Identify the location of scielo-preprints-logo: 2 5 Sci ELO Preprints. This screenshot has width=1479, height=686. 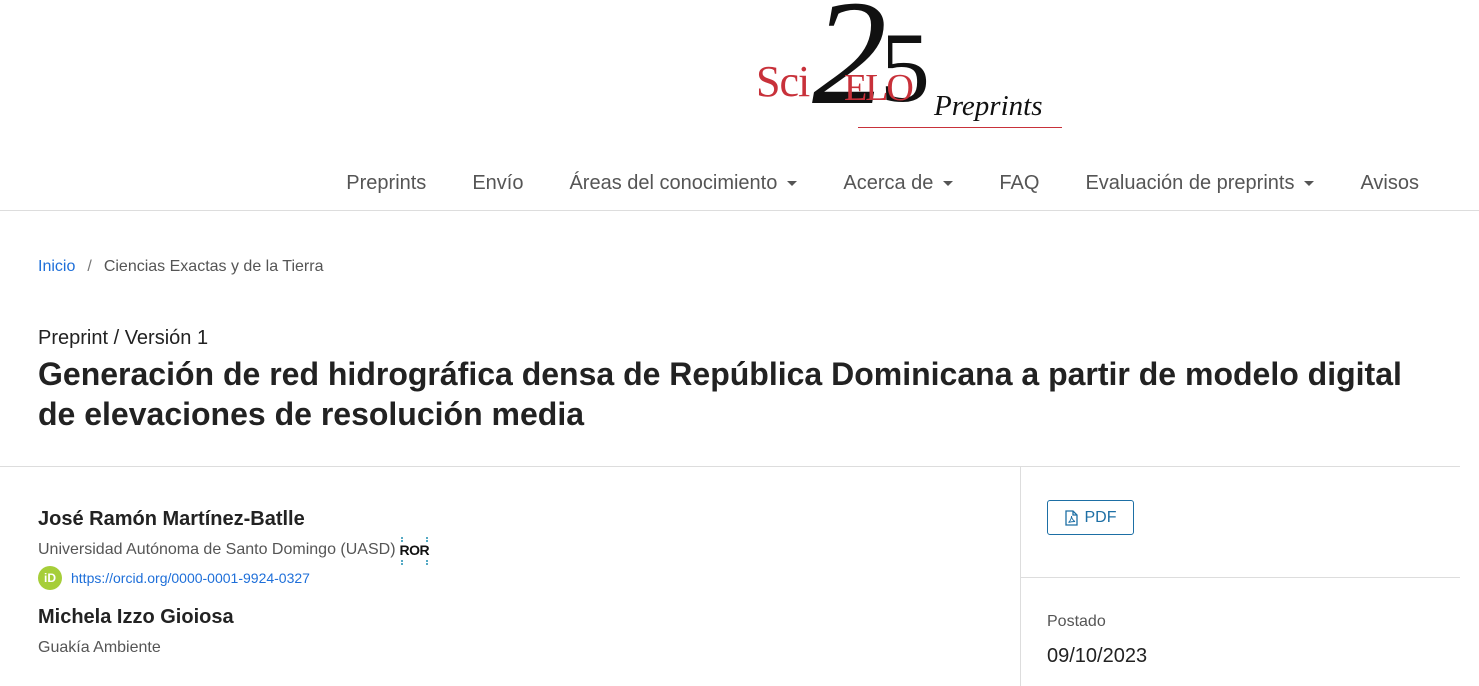
(912, 70).